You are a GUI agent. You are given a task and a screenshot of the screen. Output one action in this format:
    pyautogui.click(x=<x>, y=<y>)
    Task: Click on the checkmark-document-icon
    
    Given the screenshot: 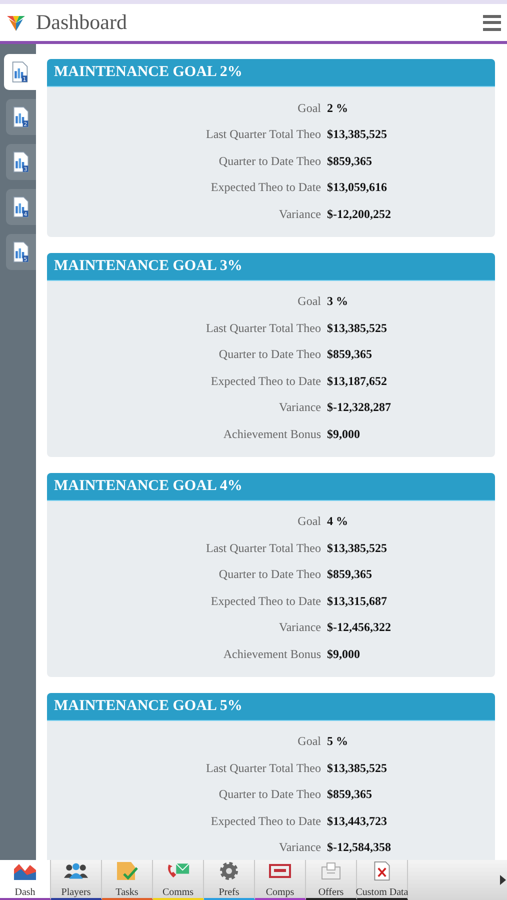 What is the action you would take?
    pyautogui.click(x=127, y=871)
    